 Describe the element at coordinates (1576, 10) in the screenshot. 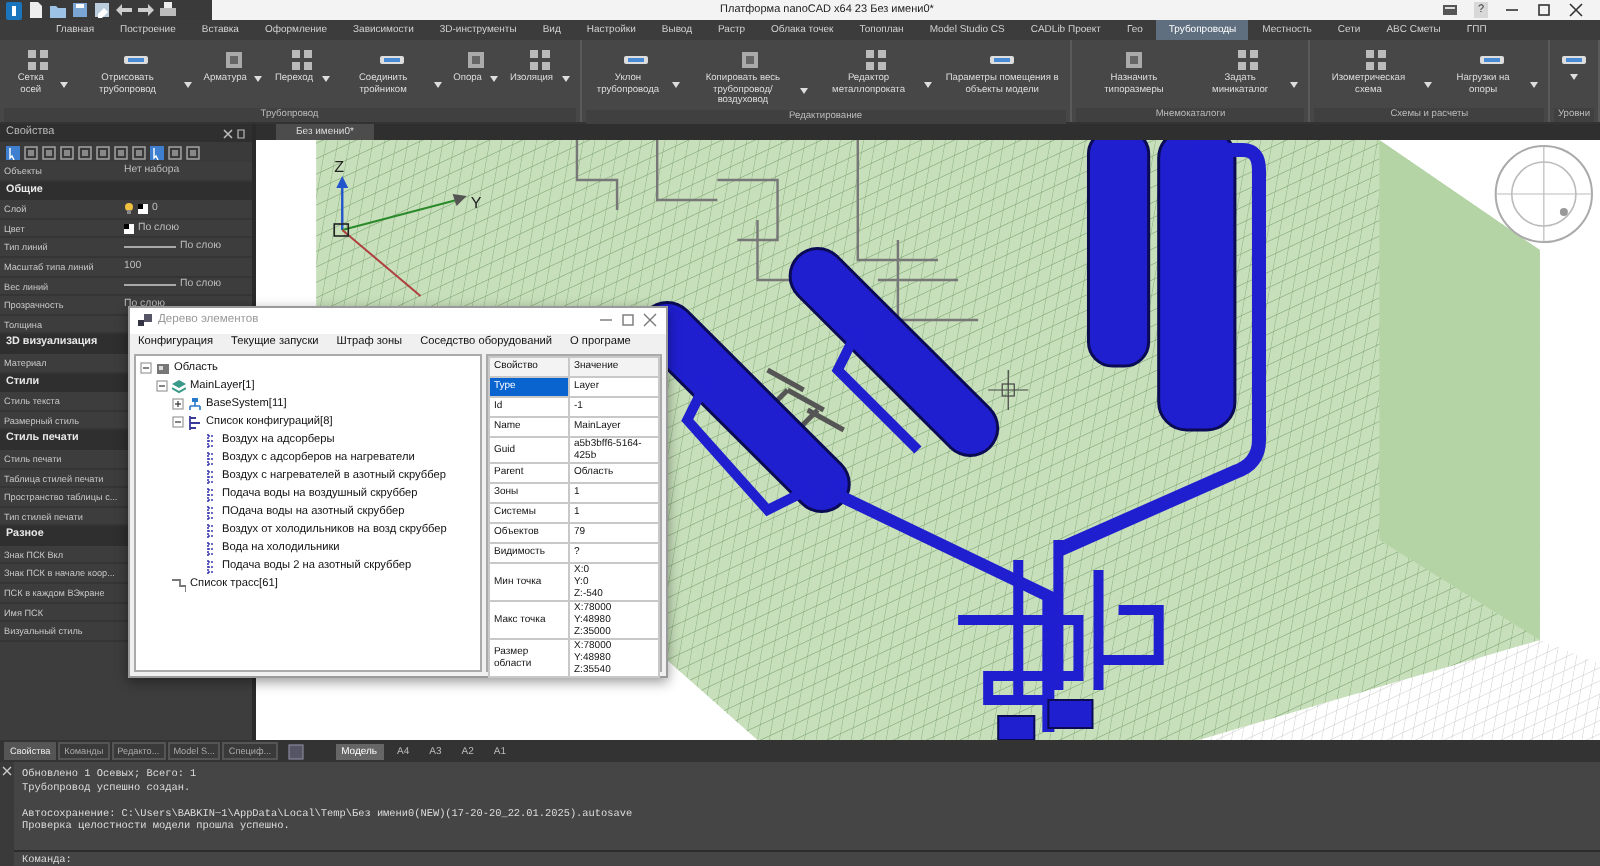

I see `close-icon` at that location.